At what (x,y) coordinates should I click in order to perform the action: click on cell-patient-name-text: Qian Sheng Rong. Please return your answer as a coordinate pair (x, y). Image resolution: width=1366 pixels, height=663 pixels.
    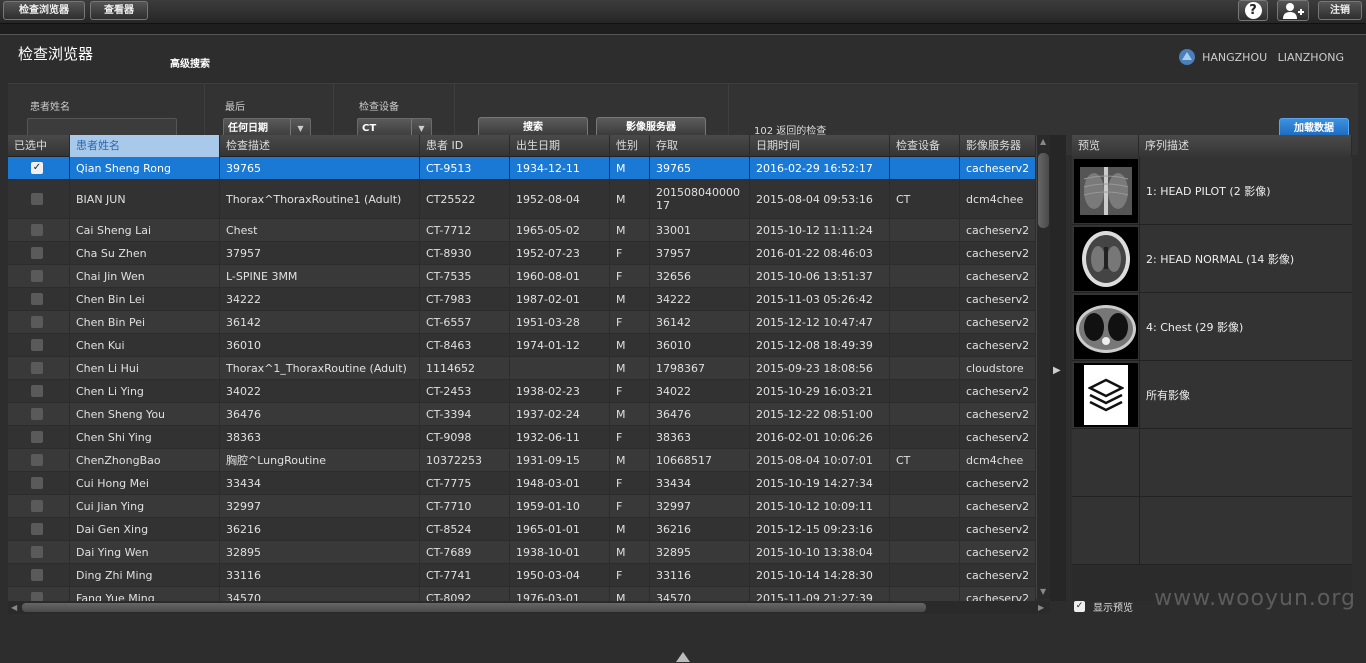
    Looking at the image, I should click on (123, 168).